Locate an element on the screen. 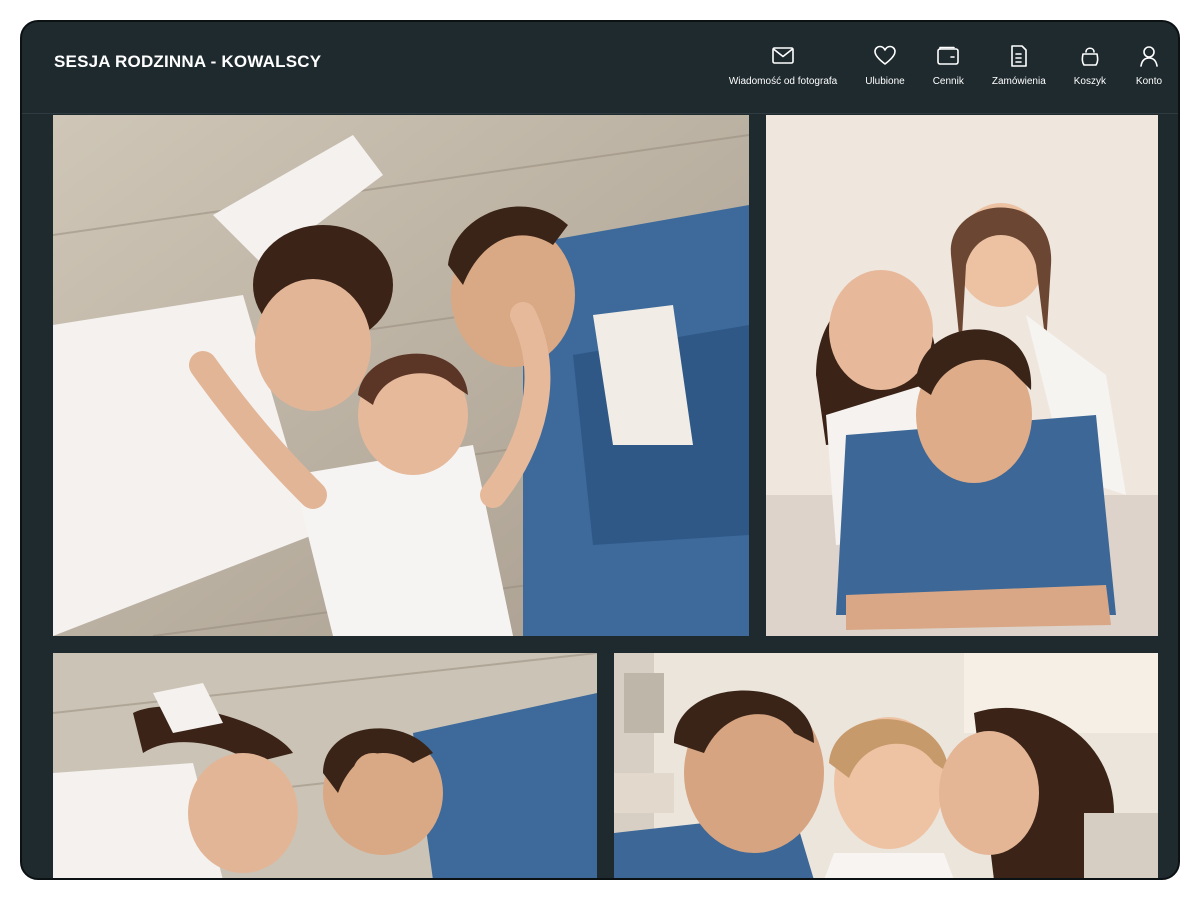 The width and height of the screenshot is (1200, 900). bag-icon is located at coordinates (1090, 56).